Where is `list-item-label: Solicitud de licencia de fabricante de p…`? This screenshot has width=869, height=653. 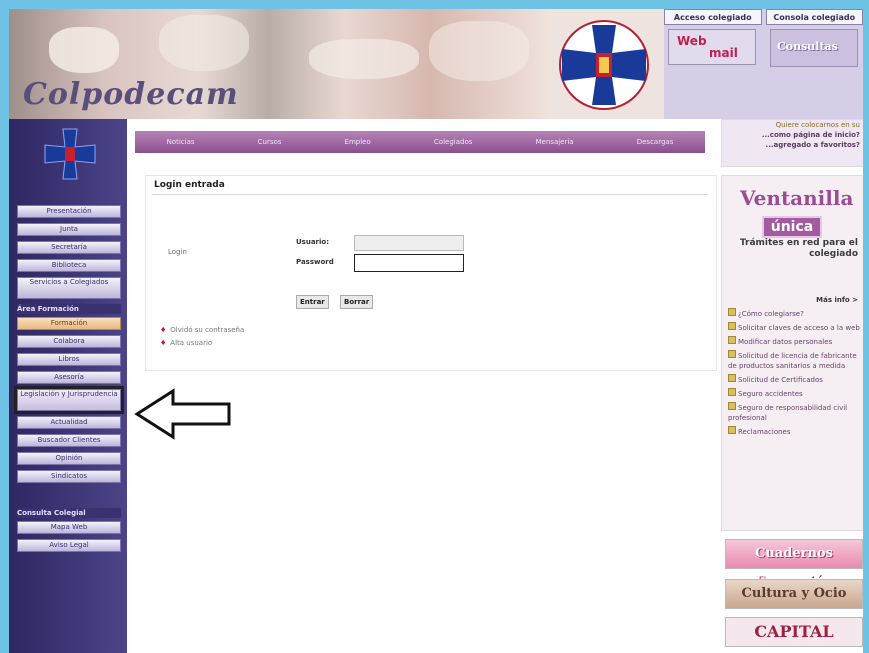 list-item-label: Solicitud de licencia de fabricante de p… is located at coordinates (792, 361).